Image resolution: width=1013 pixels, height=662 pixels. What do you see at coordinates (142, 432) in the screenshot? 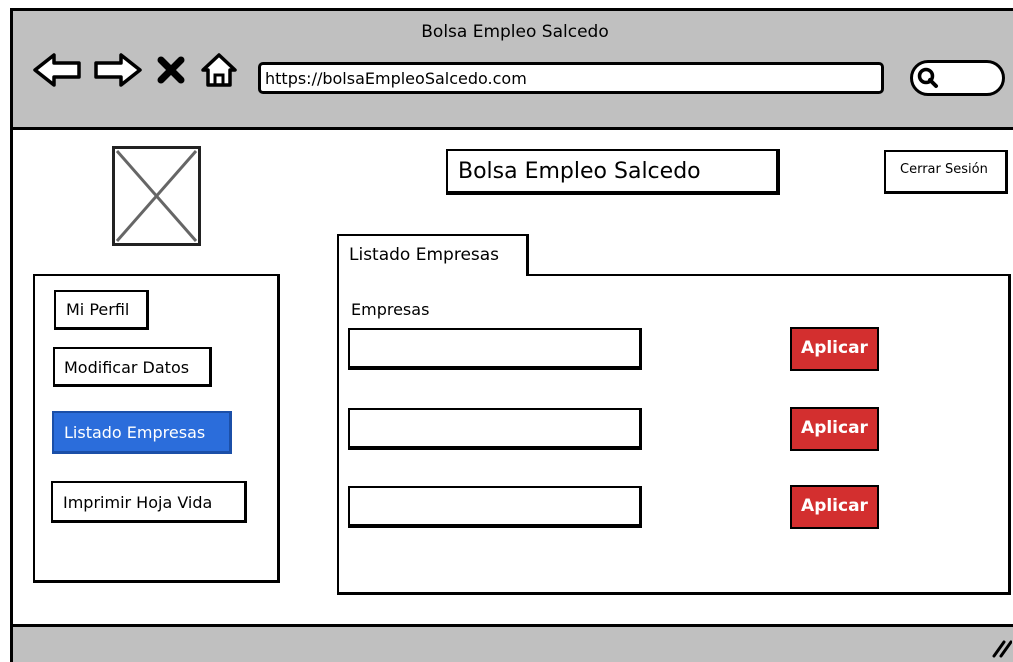
I see `sidebar-item-listado-empresas: Listado Empresas` at bounding box center [142, 432].